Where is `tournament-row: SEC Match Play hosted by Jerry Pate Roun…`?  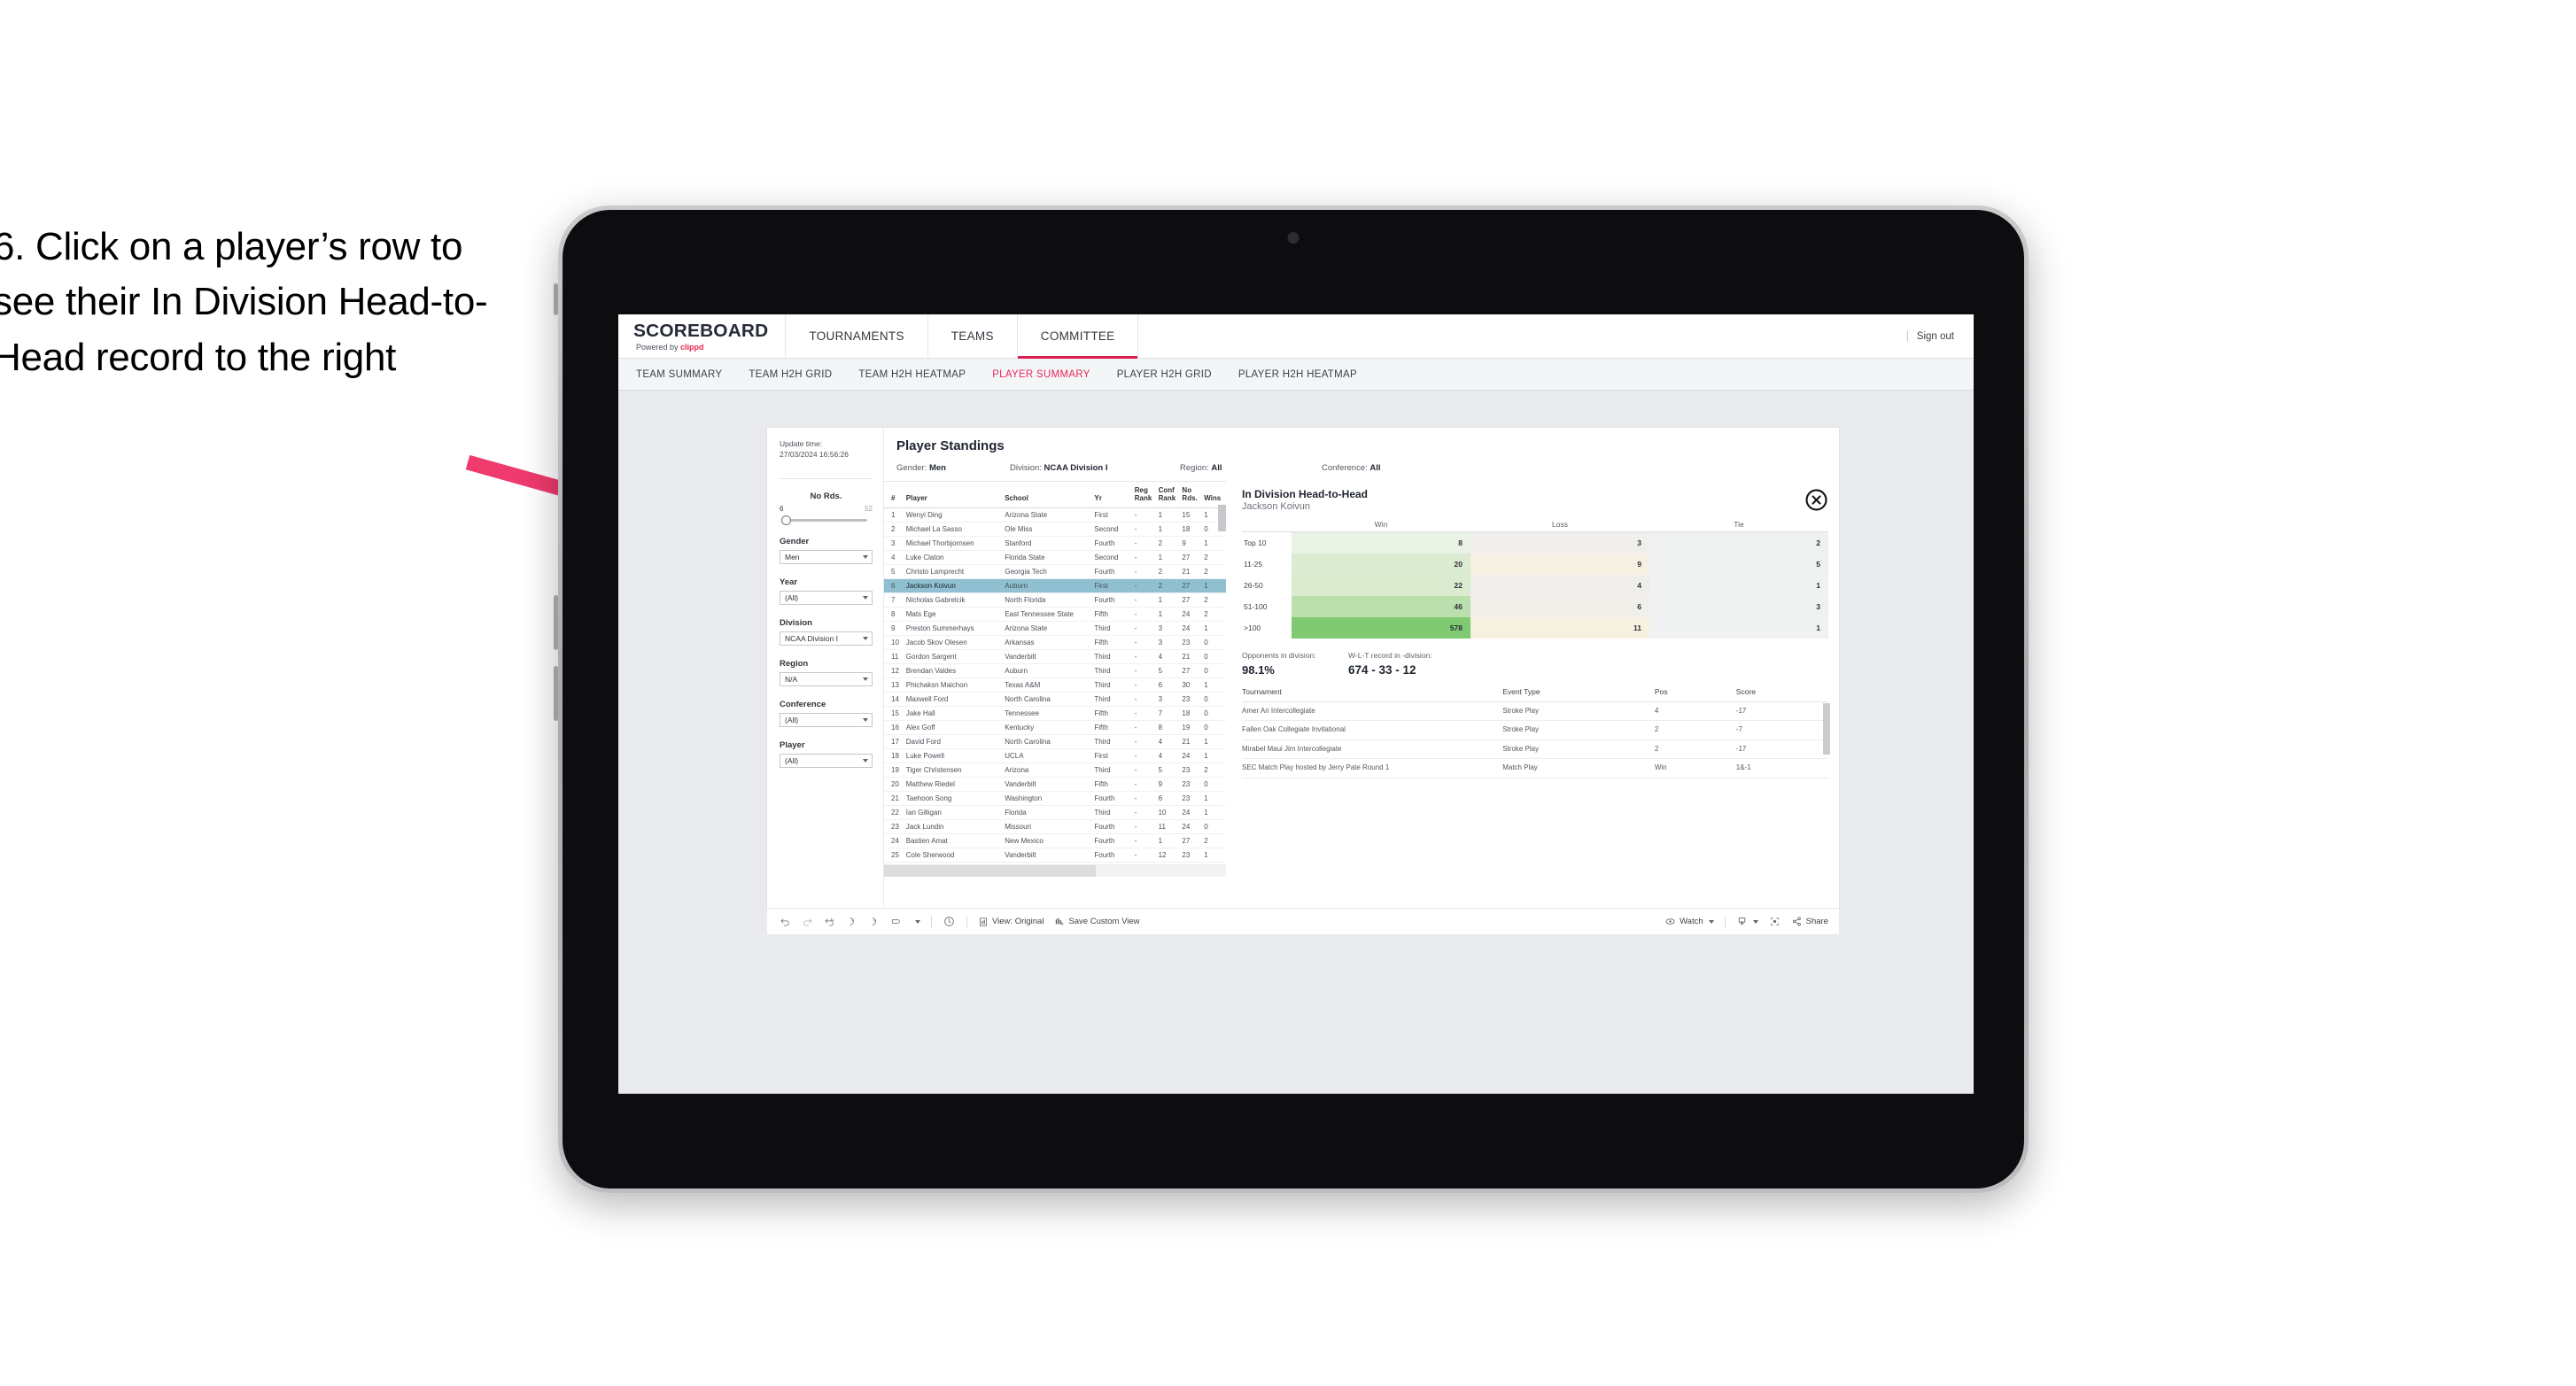 tournament-row: SEC Match Play hosted by Jerry Pate Roun… is located at coordinates (1535, 768).